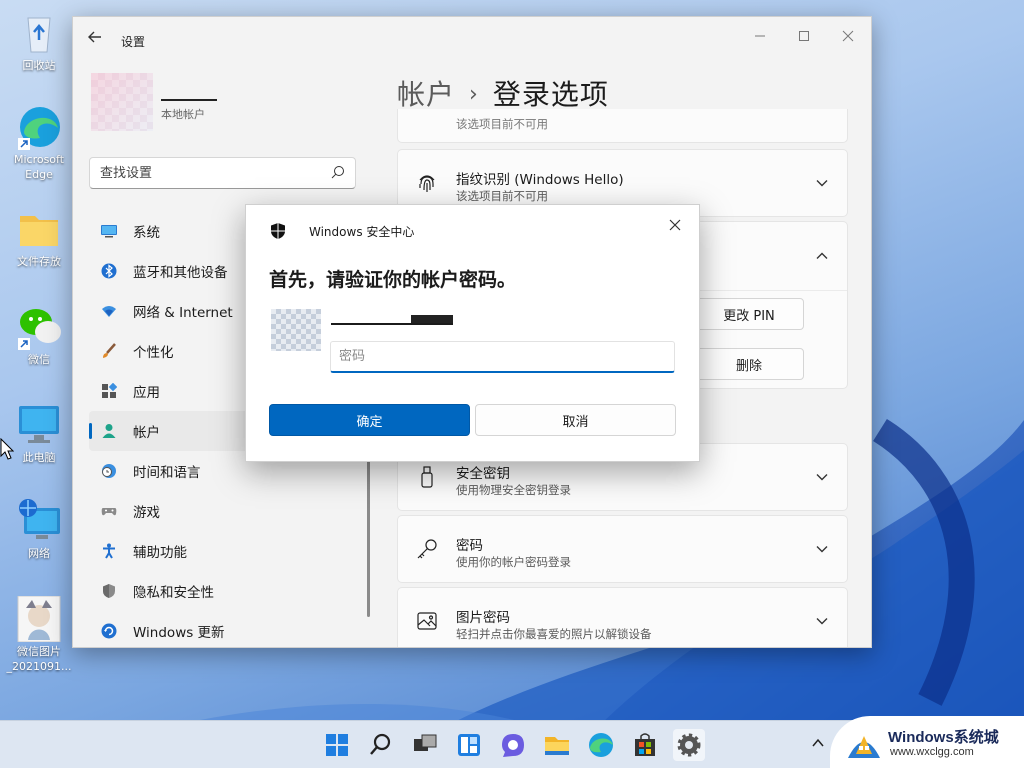  What do you see at coordinates (160, 553) in the screenshot?
I see `sidebar-item-label: 辅助功能` at bounding box center [160, 553].